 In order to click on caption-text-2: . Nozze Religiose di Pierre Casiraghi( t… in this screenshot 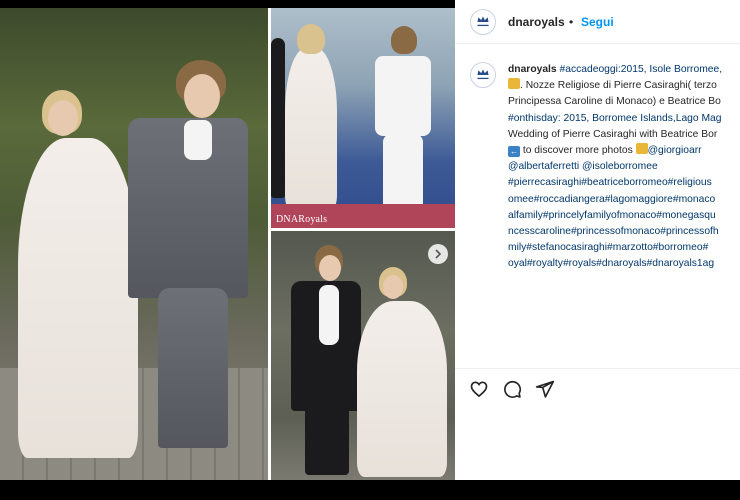, I will do `click(618, 86)`.